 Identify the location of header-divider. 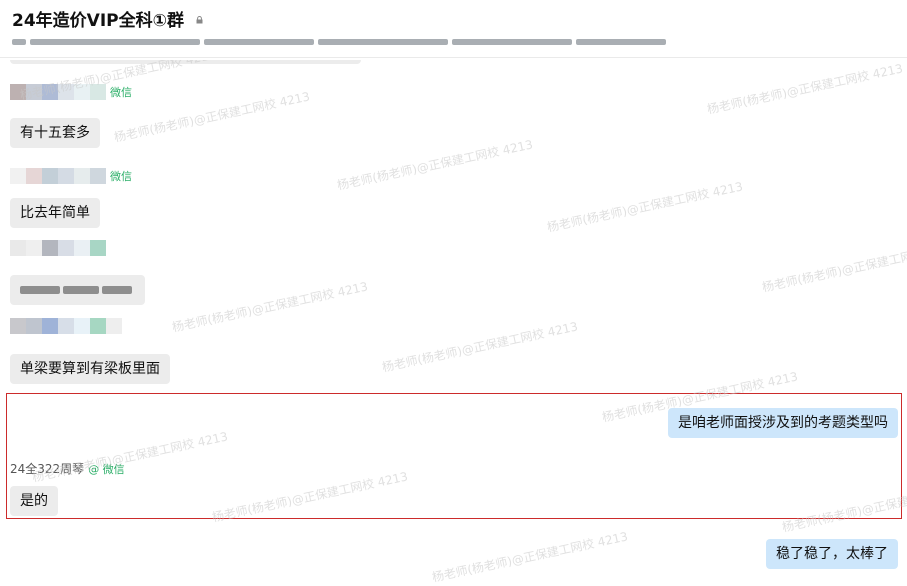
(453, 57).